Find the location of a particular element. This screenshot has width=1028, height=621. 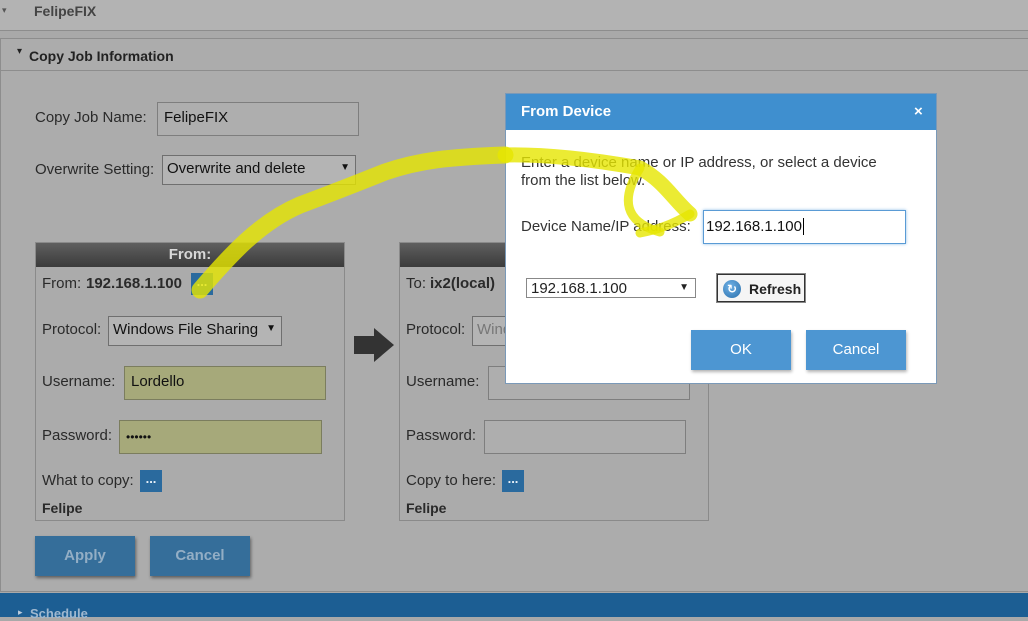

device-name-input: 192.168.1.100 is located at coordinates (804, 227).